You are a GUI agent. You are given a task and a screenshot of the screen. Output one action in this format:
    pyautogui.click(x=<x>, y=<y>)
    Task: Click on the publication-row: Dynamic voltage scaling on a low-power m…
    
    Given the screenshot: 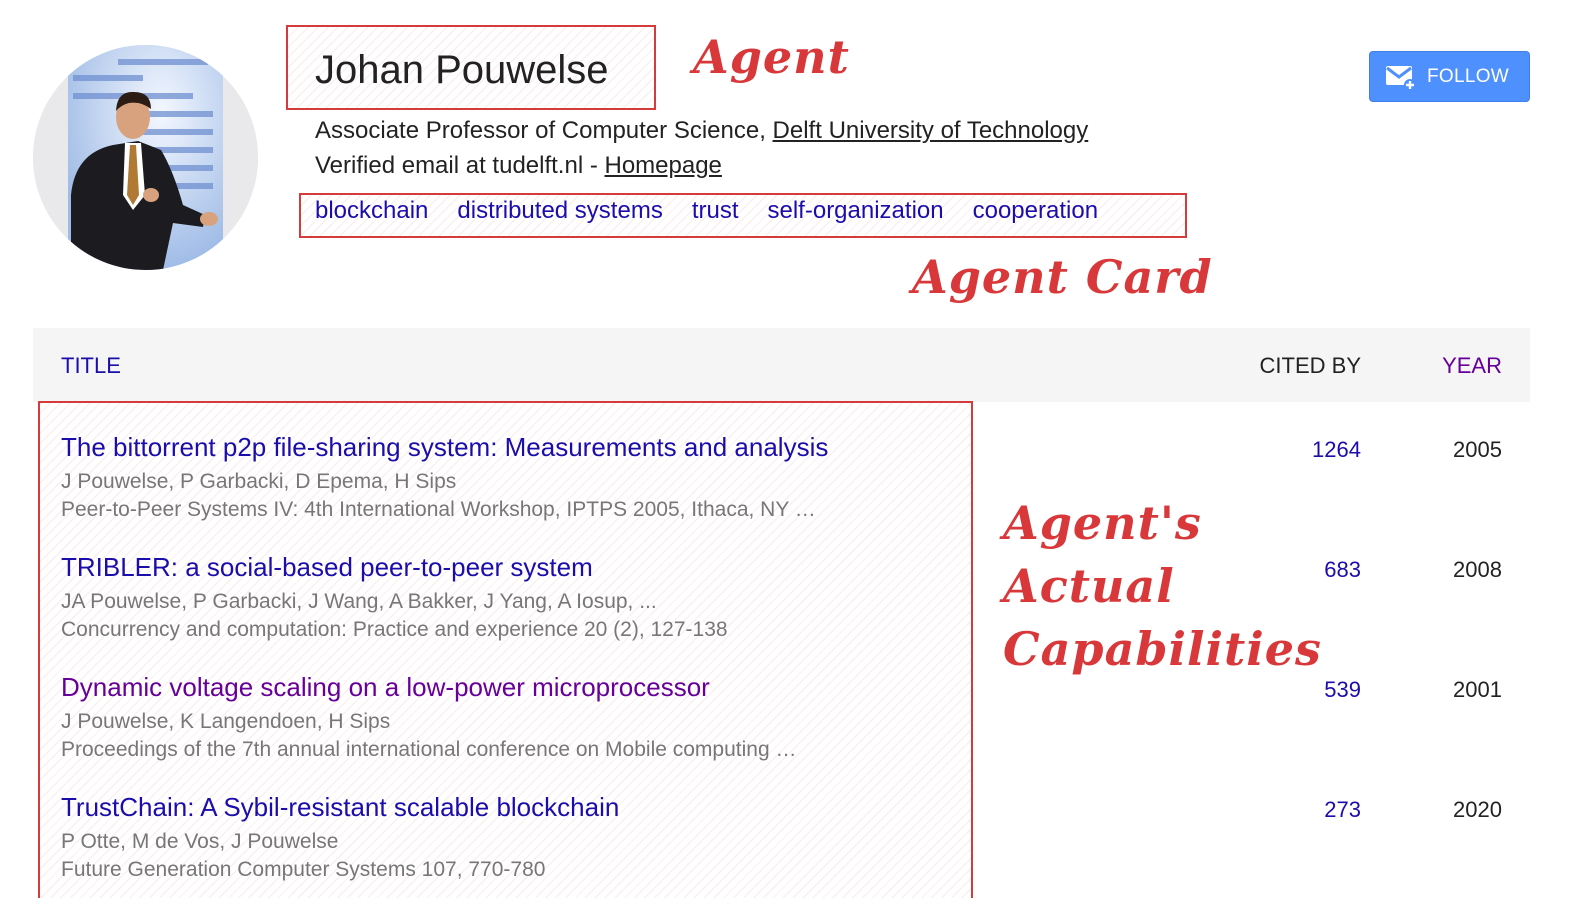 What is the action you would take?
    pyautogui.click(x=785, y=732)
    